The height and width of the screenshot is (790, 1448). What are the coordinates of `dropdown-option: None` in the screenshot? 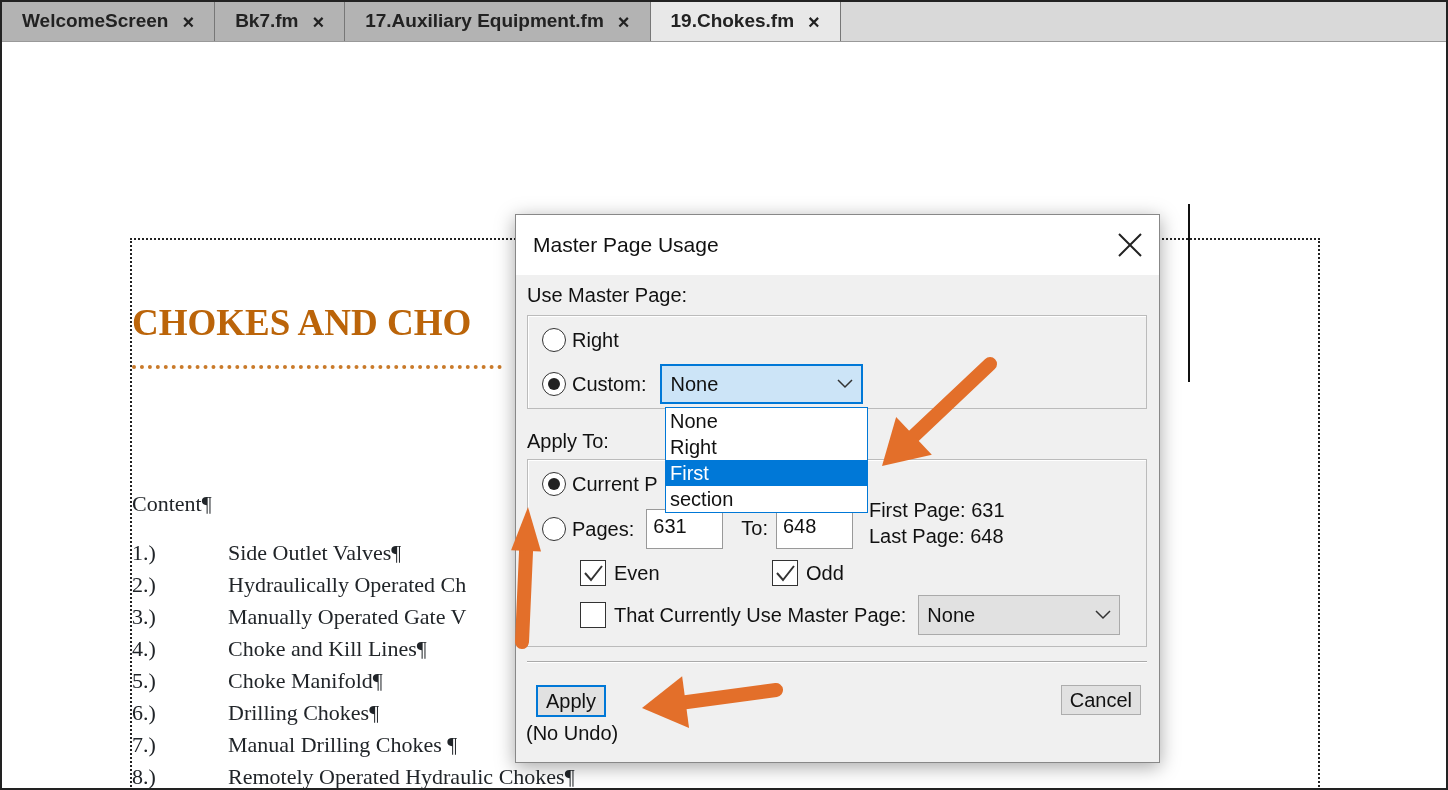 It's located at (766, 421).